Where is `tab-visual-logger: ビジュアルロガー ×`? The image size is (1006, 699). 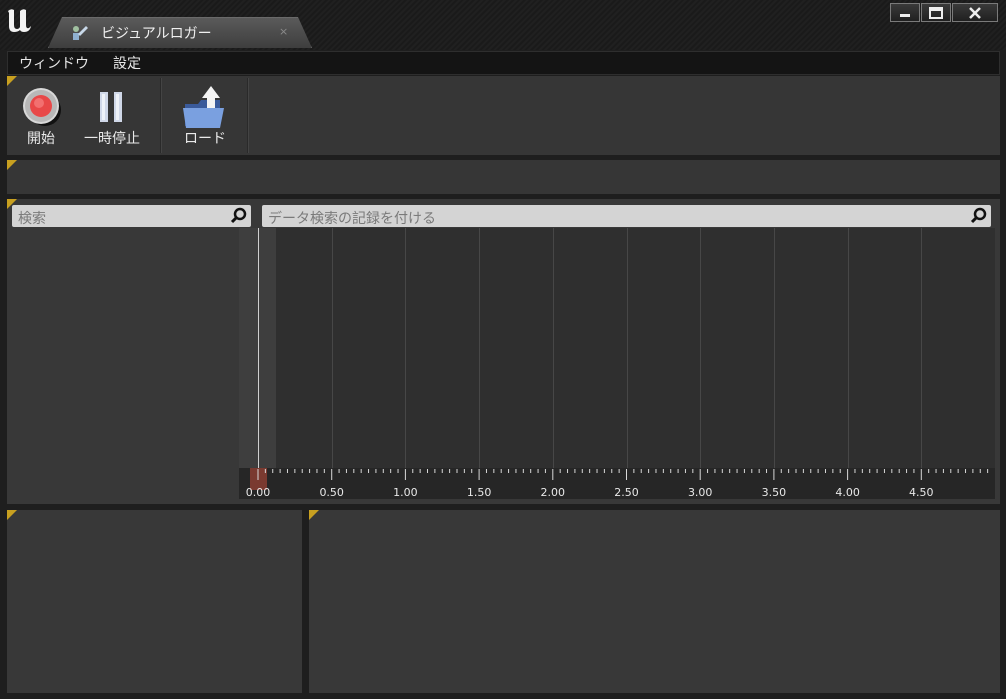 tab-visual-logger: ビジュアルロガー × is located at coordinates (180, 32).